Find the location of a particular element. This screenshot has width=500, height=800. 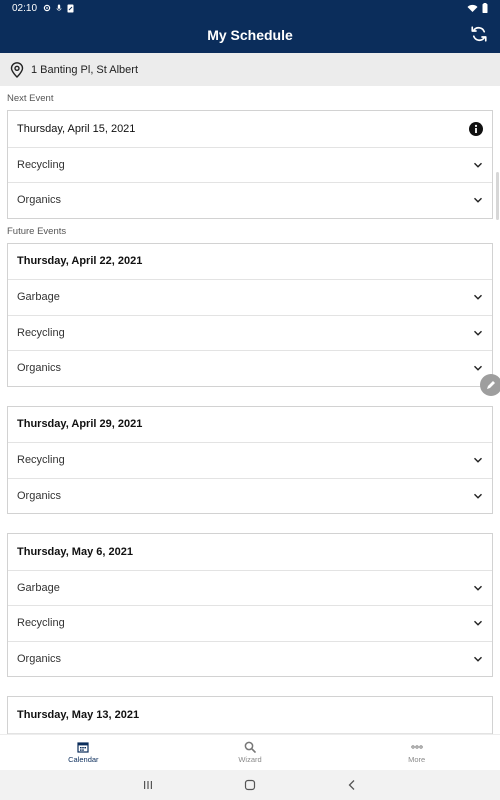

event-date-row: Thursday, April 15, 2021 is located at coordinates (250, 129).